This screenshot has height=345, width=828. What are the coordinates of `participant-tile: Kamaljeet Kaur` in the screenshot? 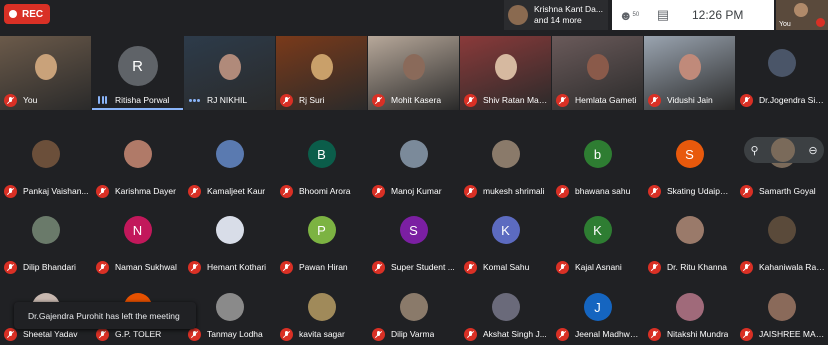 It's located at (229, 164).